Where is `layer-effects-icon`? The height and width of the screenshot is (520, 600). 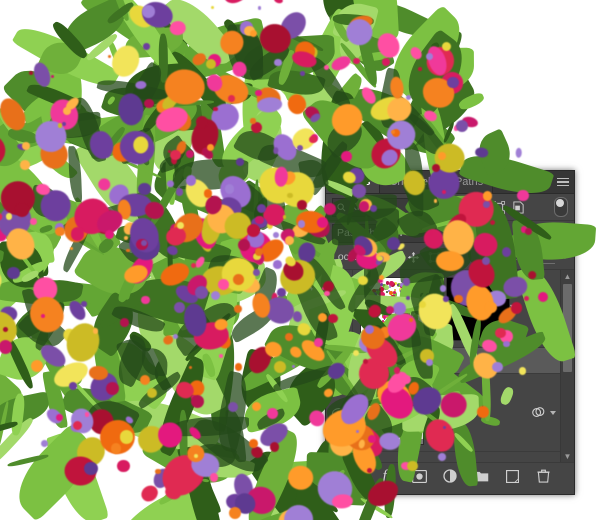 layer-effects-icon is located at coordinates (538, 412).